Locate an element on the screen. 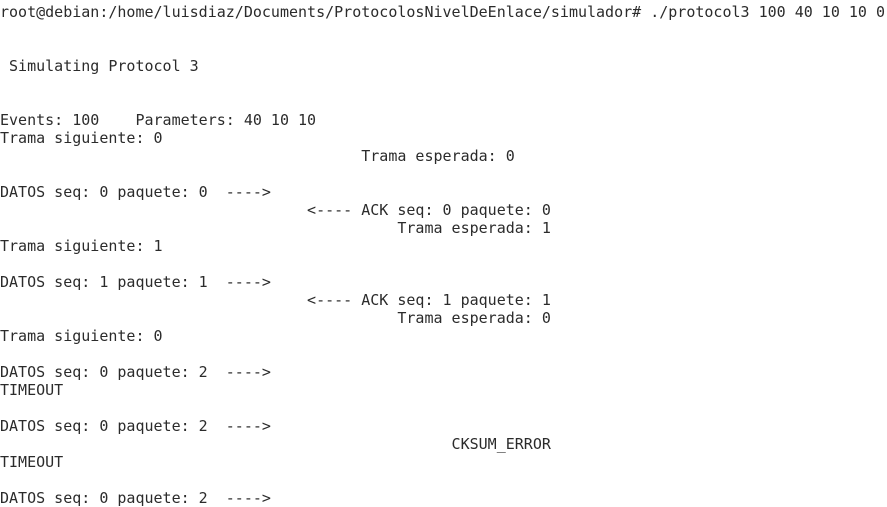  terminal-line: CKSUM_ERROR is located at coordinates (275, 444).